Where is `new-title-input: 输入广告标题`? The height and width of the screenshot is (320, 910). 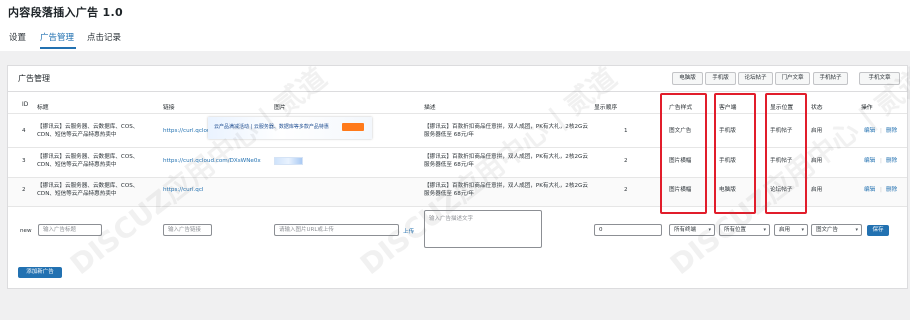
new-title-input: 输入广告标题 is located at coordinates (70, 230).